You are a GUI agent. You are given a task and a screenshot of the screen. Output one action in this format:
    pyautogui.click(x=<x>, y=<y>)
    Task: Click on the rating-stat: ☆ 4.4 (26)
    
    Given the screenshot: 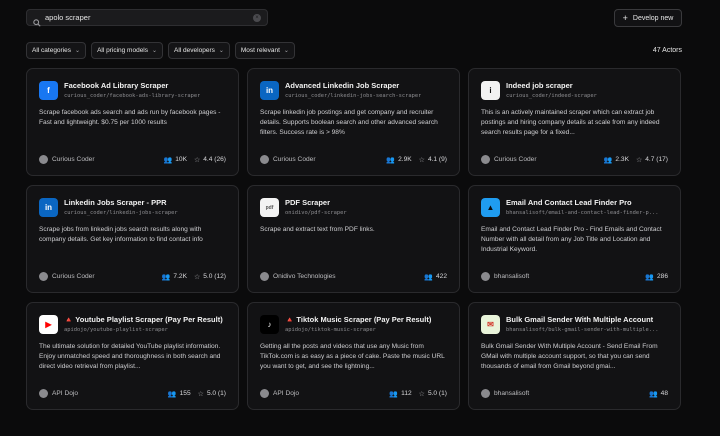 What is the action you would take?
    pyautogui.click(x=210, y=160)
    